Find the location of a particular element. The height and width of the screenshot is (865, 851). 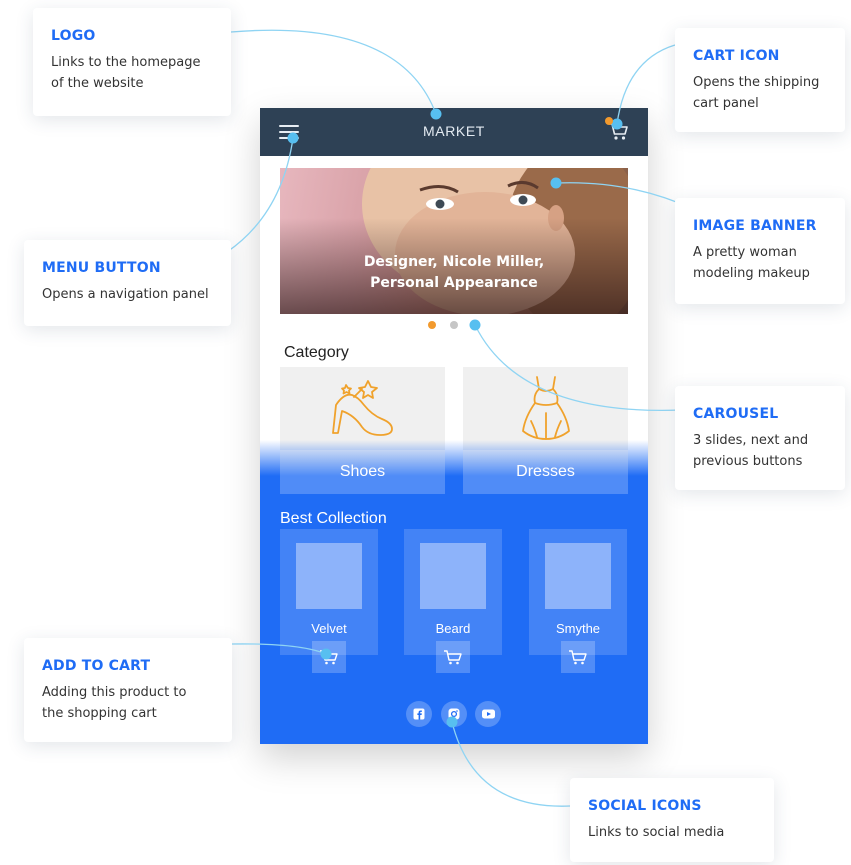

callout-text-line1: Adding this product to is located at coordinates (114, 692).